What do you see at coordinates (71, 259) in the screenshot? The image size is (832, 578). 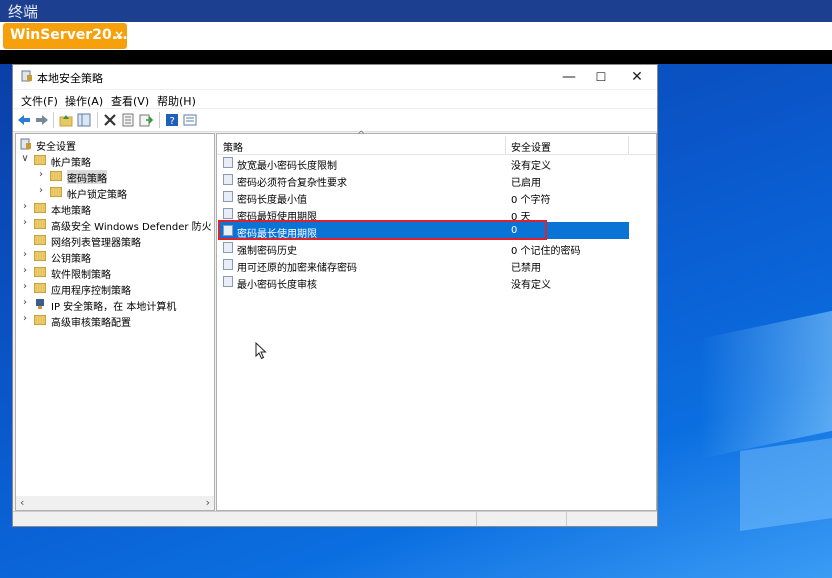 I see `tree-item-label: 公钥策略` at bounding box center [71, 259].